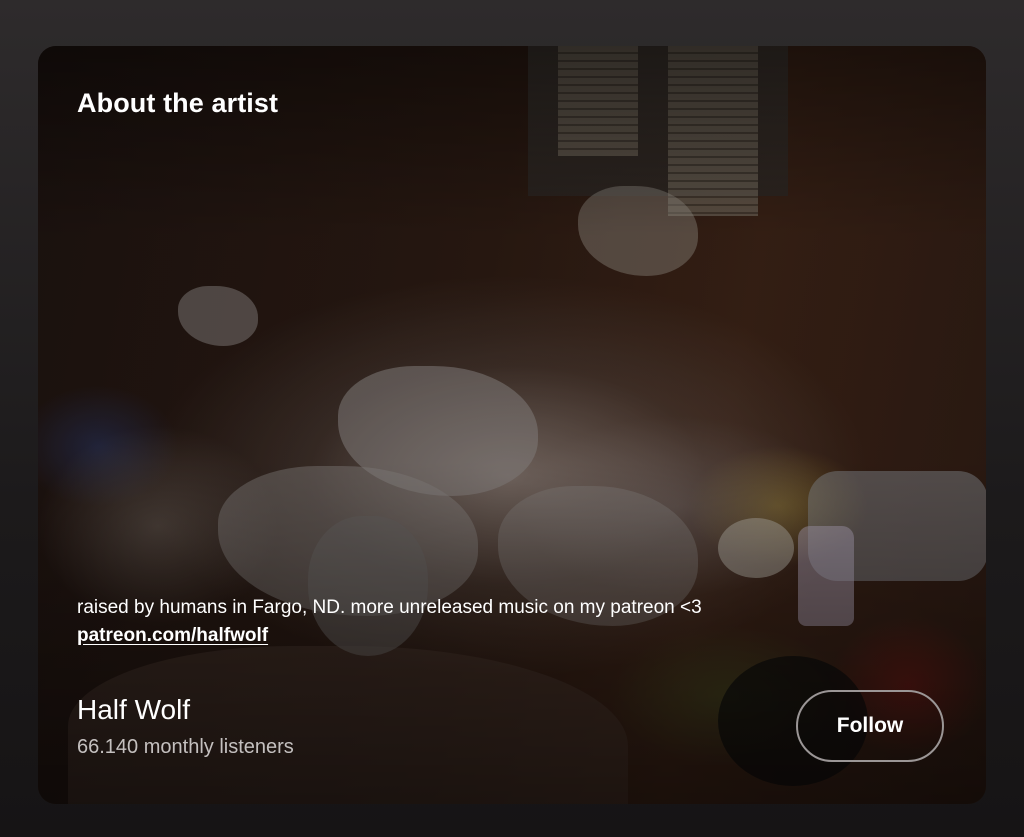  What do you see at coordinates (134, 709) in the screenshot?
I see `artist-name: Half Wolf` at bounding box center [134, 709].